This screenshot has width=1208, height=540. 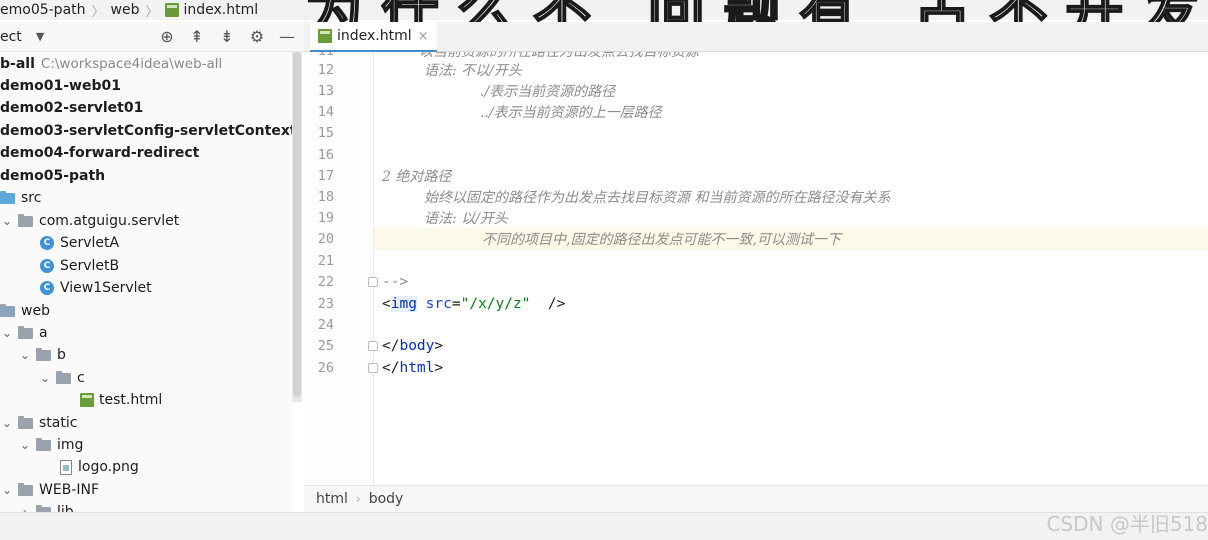 I want to click on tree-item-logo-png: logo.png, so click(x=99, y=467).